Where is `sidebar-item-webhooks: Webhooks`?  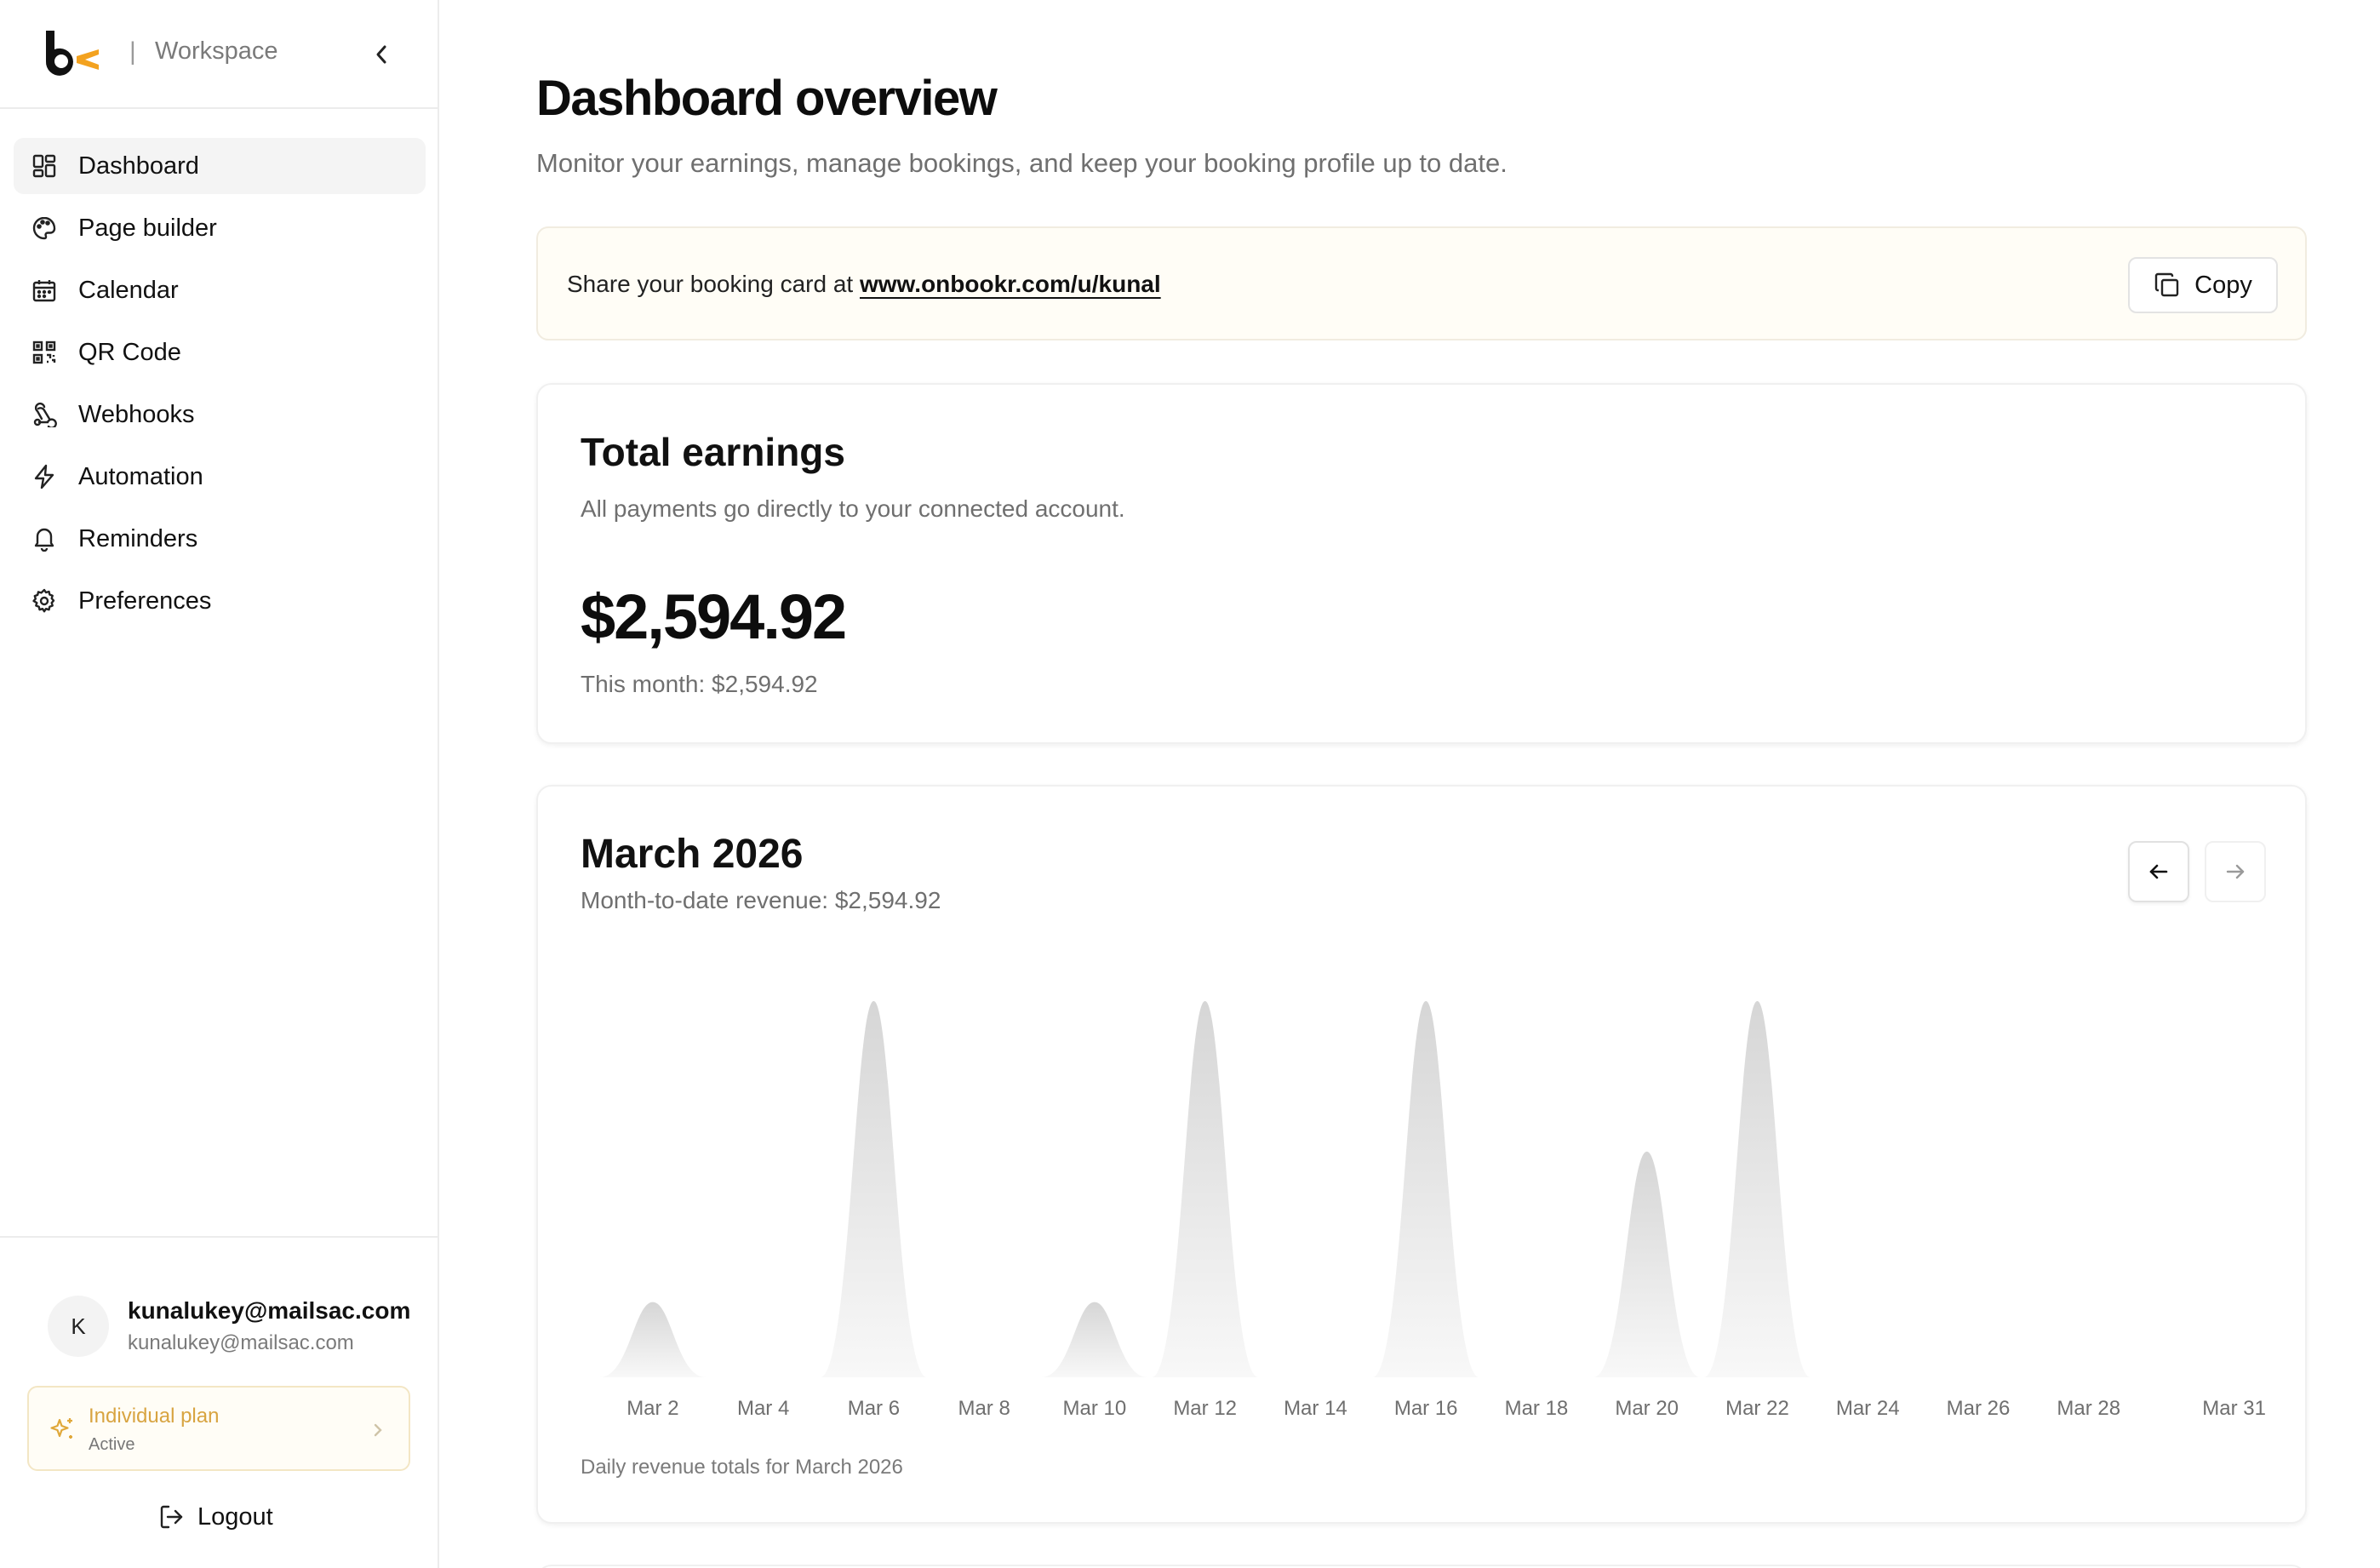 sidebar-item-webhooks: Webhooks is located at coordinates (220, 414).